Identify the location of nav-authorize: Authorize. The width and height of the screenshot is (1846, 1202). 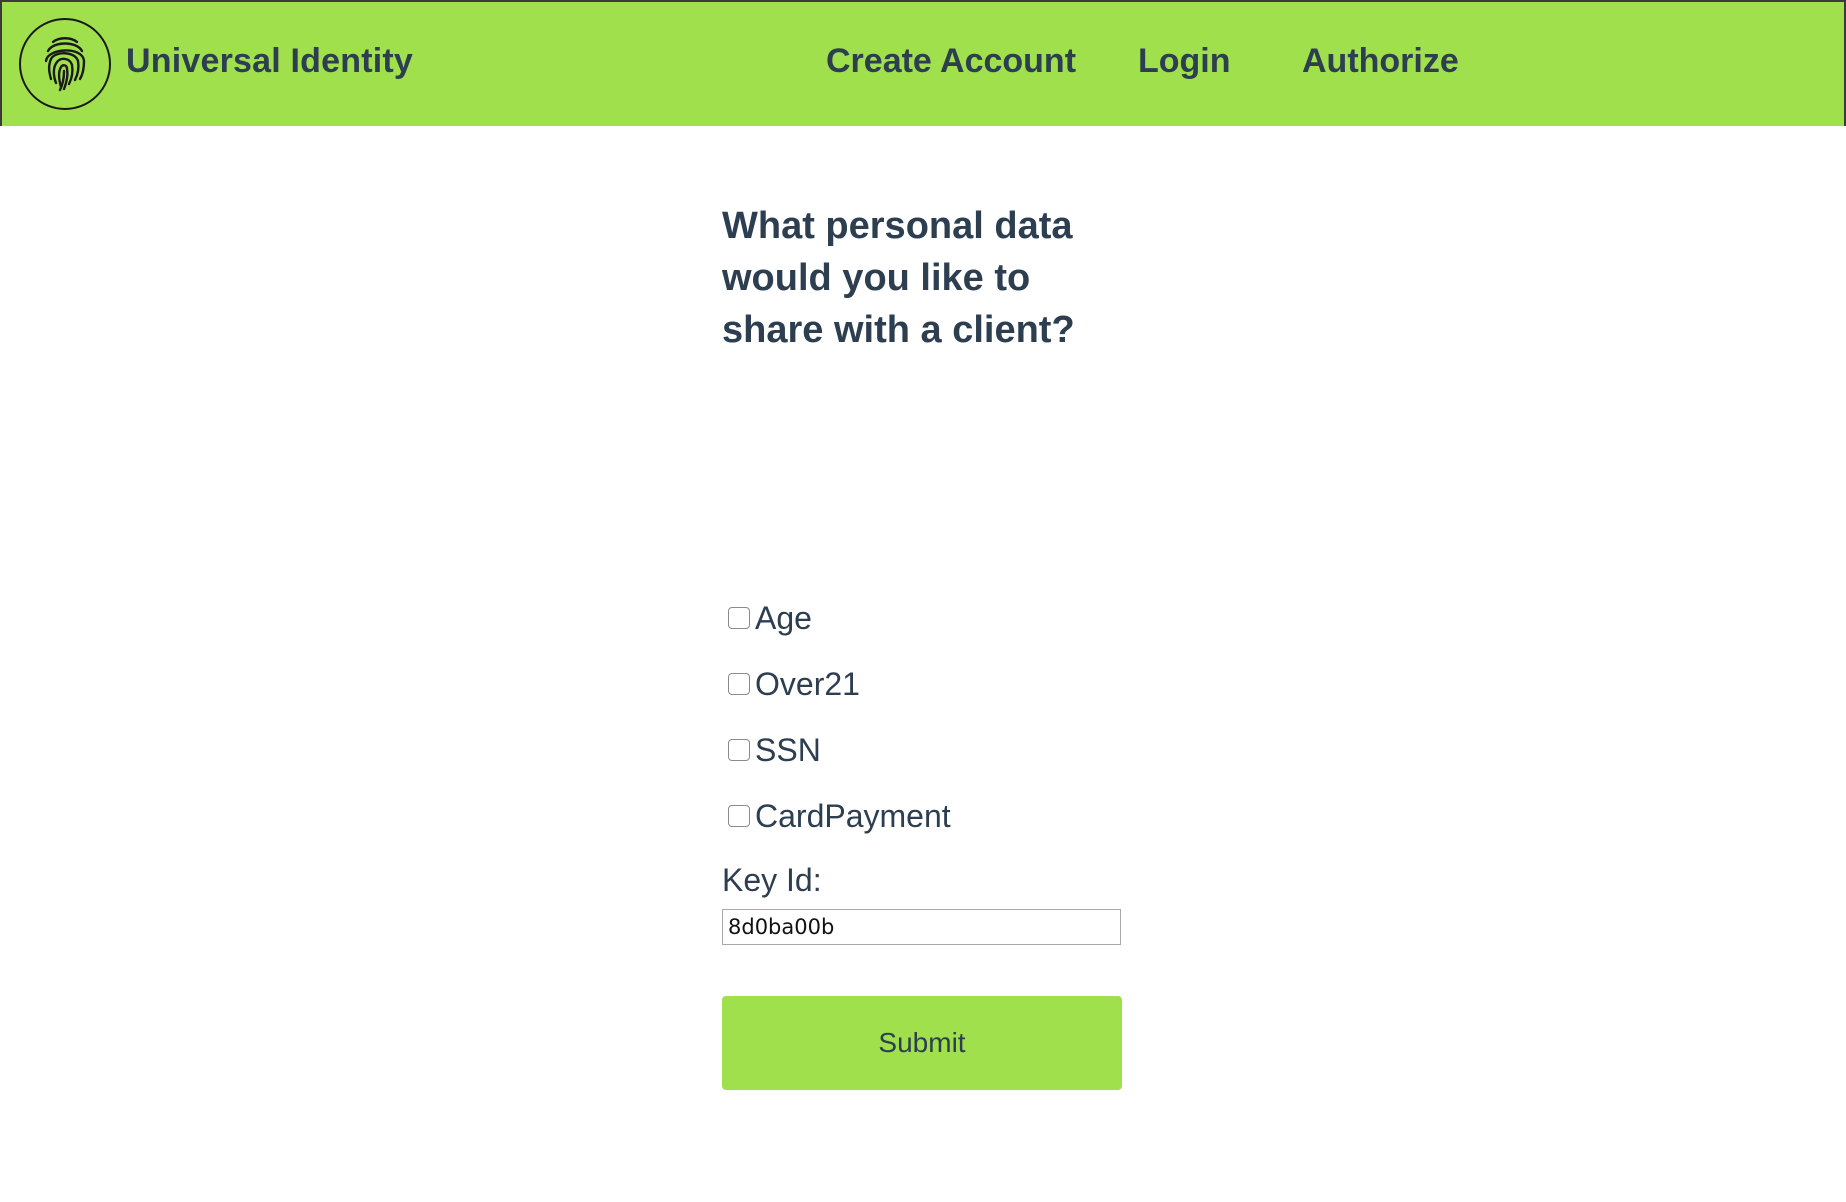
(1380, 61).